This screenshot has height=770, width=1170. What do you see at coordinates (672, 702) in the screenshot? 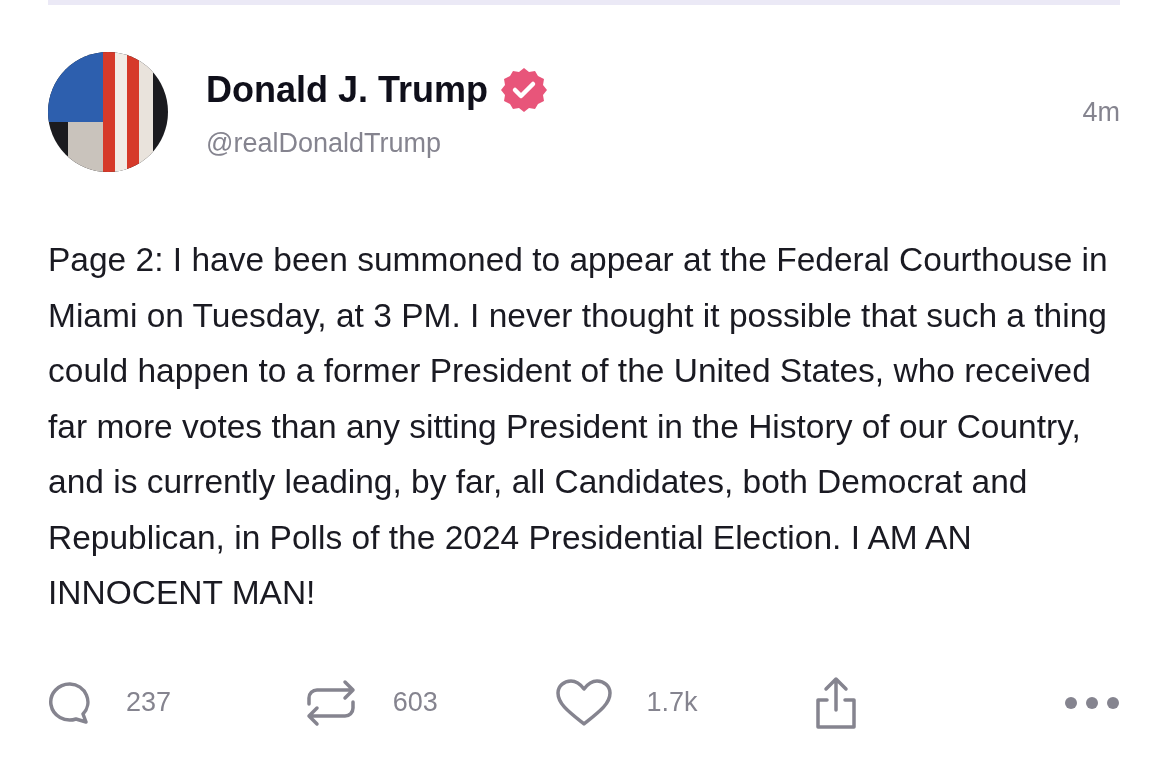
I see `action-count: 1.7k` at bounding box center [672, 702].